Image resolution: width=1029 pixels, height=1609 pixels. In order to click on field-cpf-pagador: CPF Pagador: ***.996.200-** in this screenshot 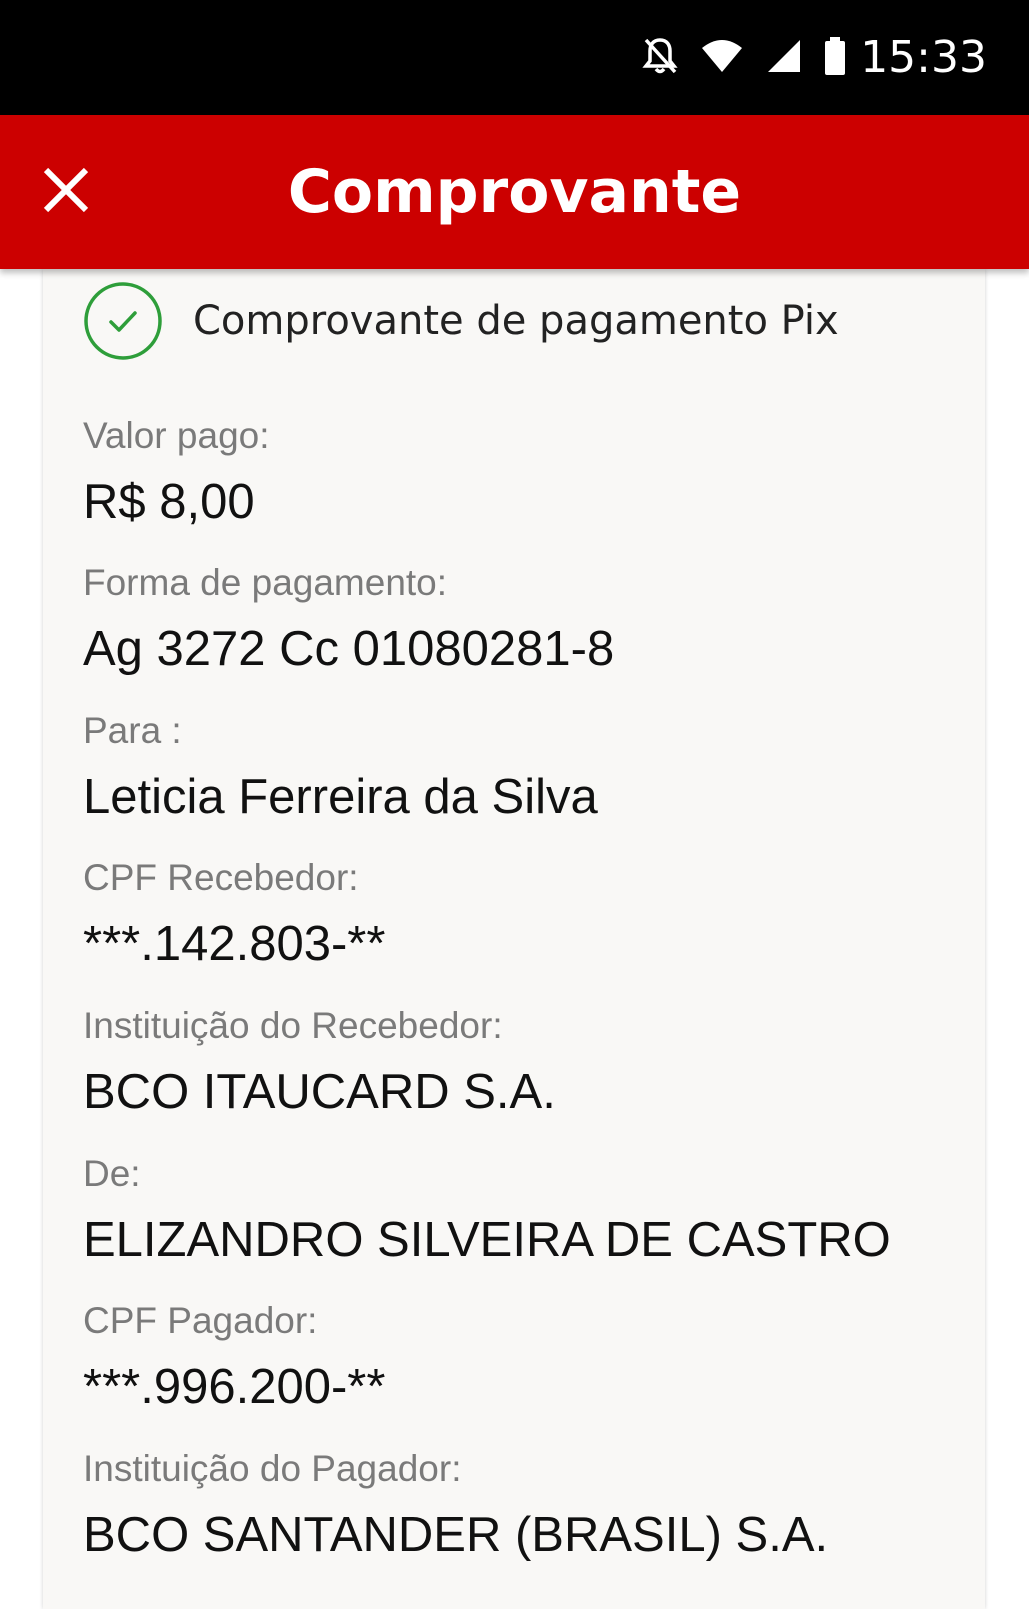, I will do `click(523, 1358)`.